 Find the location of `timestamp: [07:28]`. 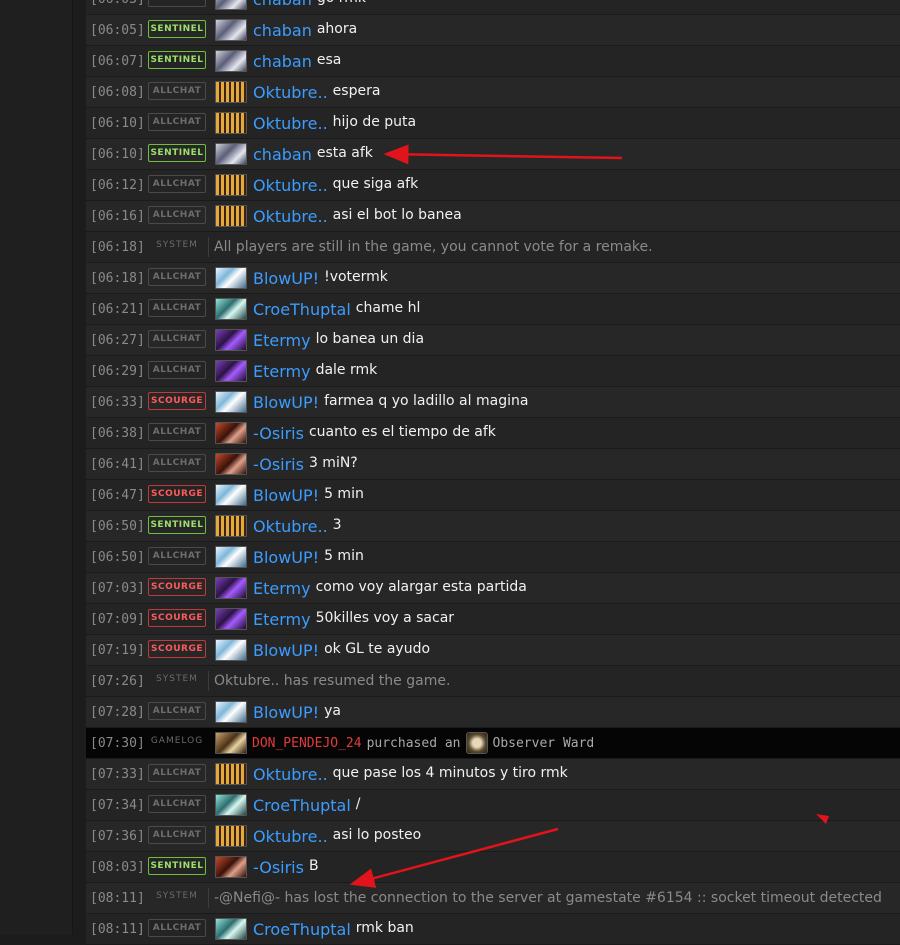

timestamp: [07:28] is located at coordinates (117, 712).